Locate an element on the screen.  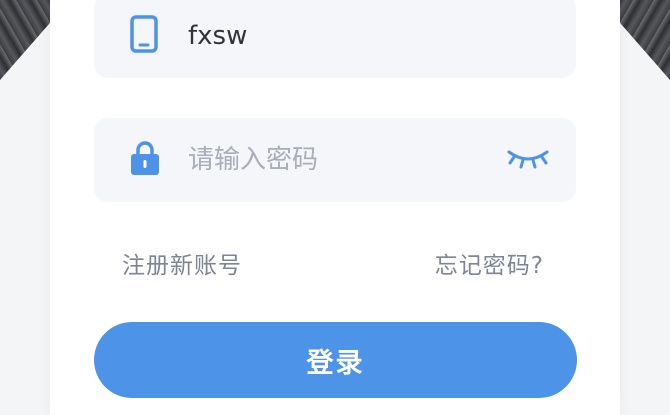
password-field is located at coordinates (335, 160).